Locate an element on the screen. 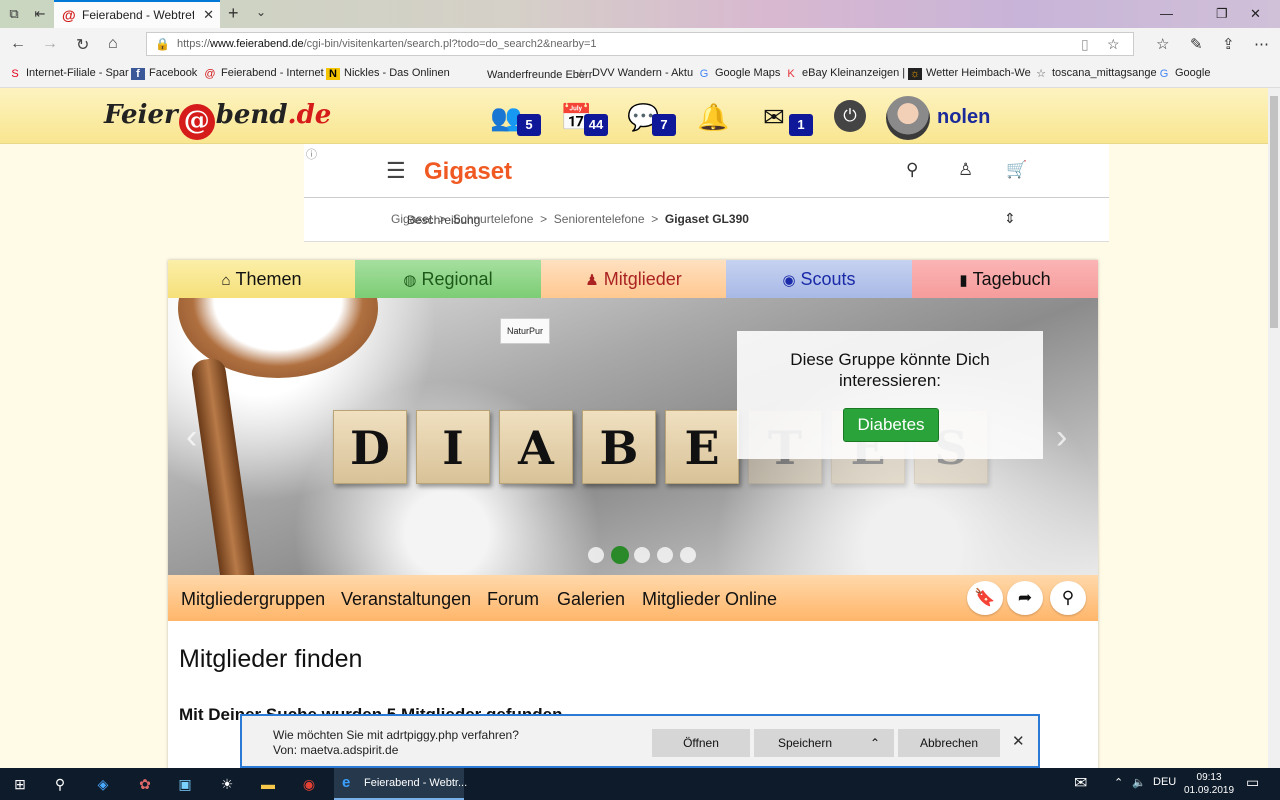 This screenshot has height=800, width=1280. tab-scouts: ◉ Scouts is located at coordinates (819, 279).